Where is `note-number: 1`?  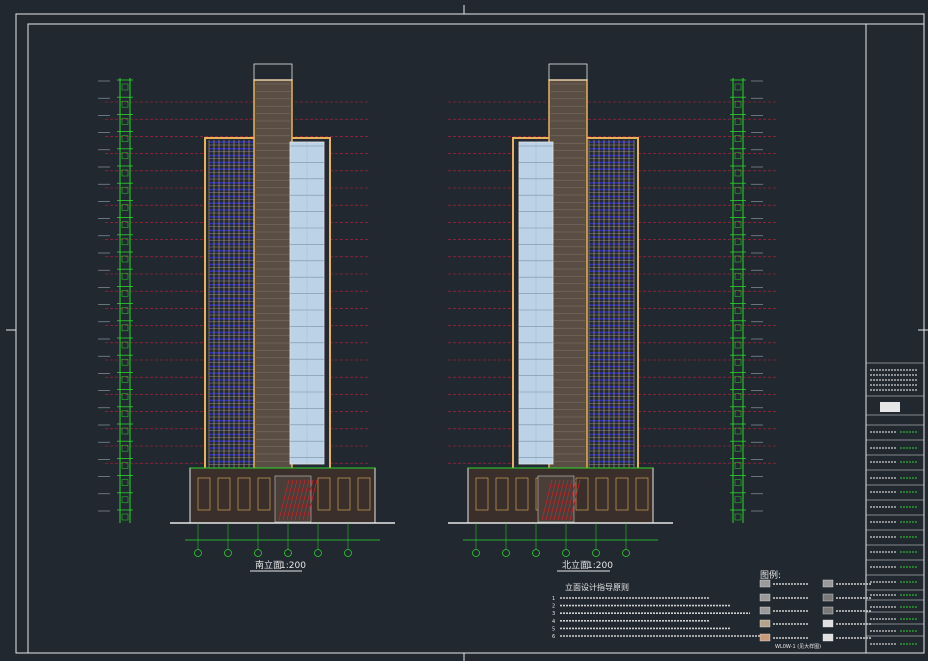 note-number: 1 is located at coordinates (553, 599).